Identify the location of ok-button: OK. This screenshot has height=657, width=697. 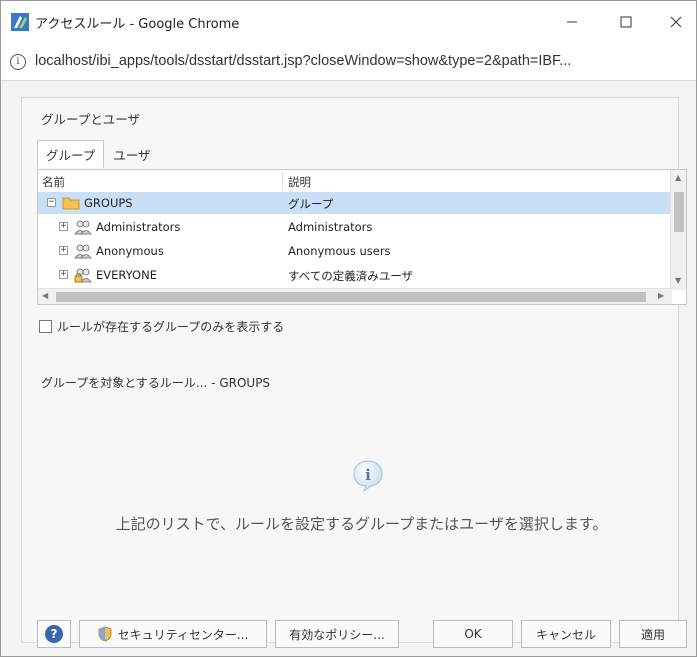
(473, 634).